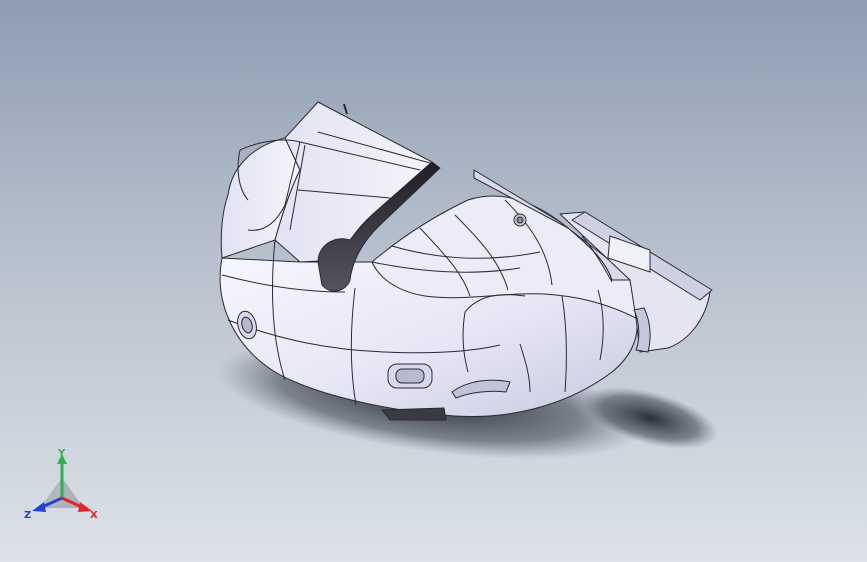 This screenshot has width=867, height=562. I want to click on orientation-triad: Y X Z, so click(62, 486).